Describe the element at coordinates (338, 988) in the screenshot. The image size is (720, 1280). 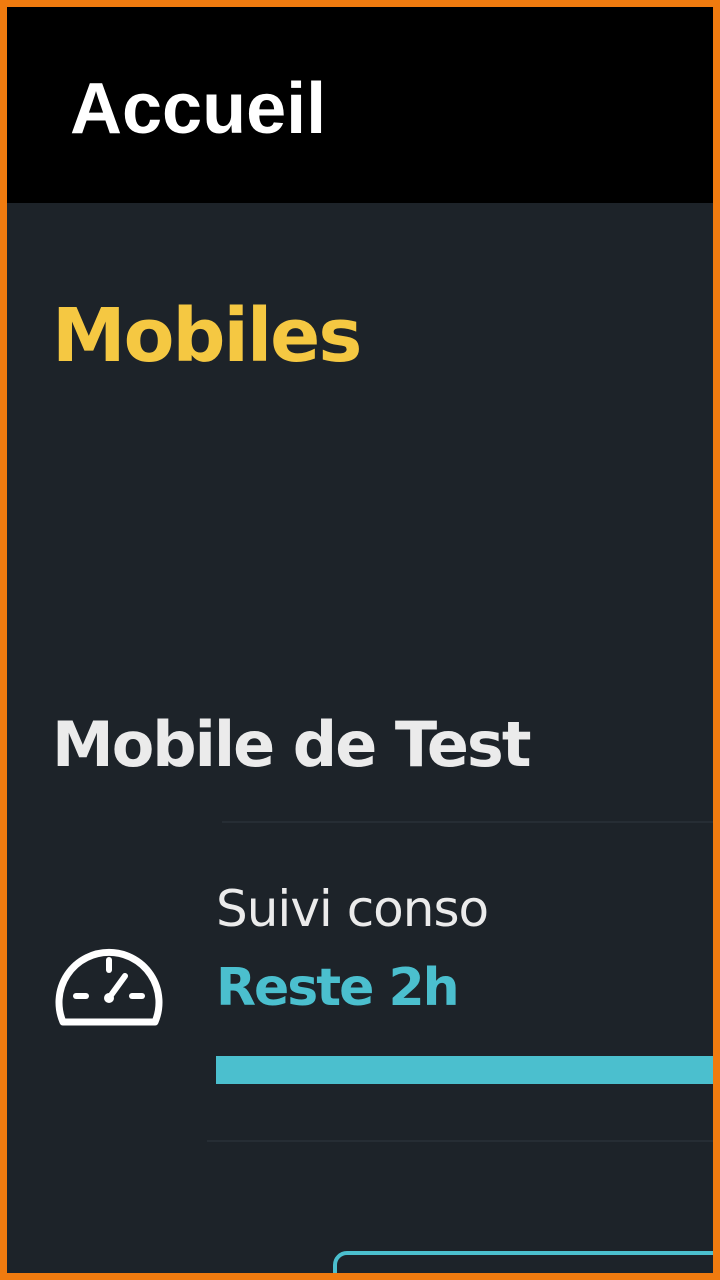
I see `usage-remaining: Reste 2h` at that location.